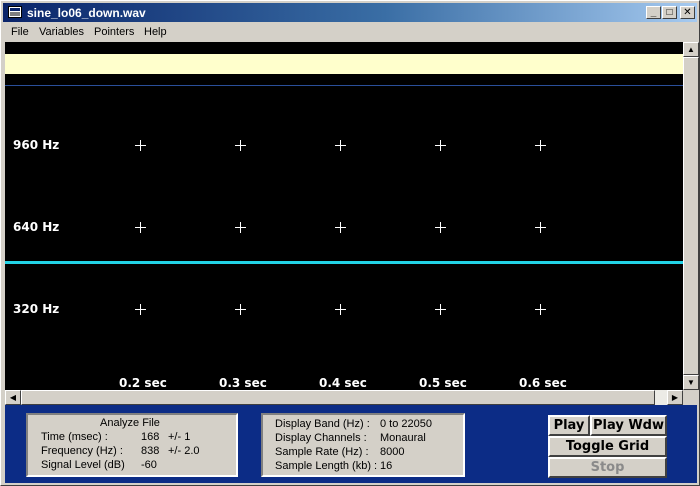  Describe the element at coordinates (344, 85) in the screenshot. I see `upper-boundary-line` at that location.